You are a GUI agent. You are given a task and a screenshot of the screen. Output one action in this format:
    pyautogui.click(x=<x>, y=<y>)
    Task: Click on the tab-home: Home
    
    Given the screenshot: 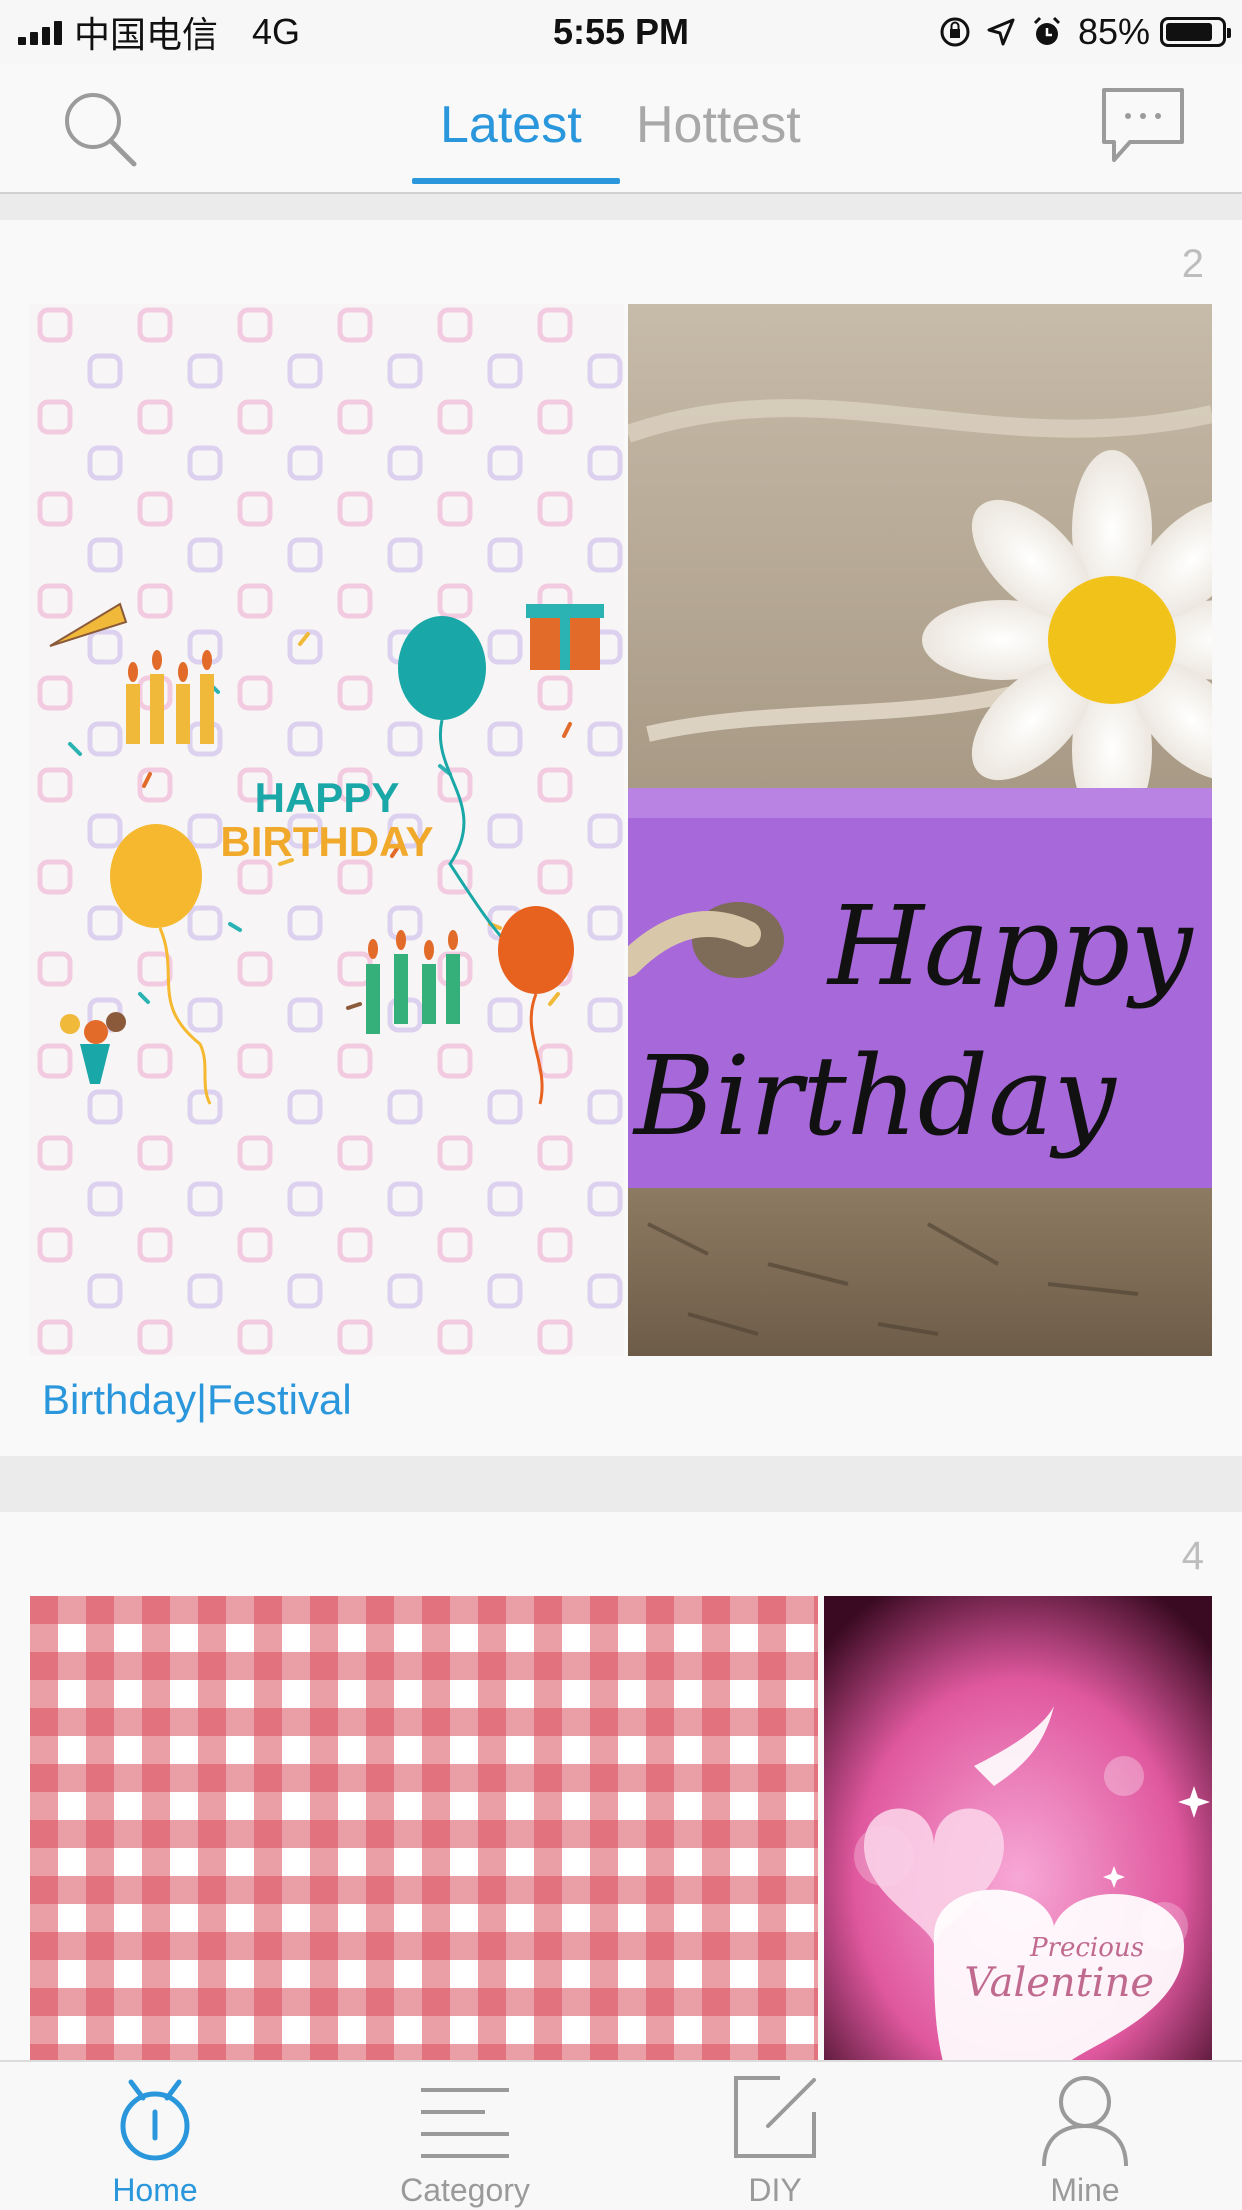 What is the action you would take?
    pyautogui.click(x=155, y=2136)
    